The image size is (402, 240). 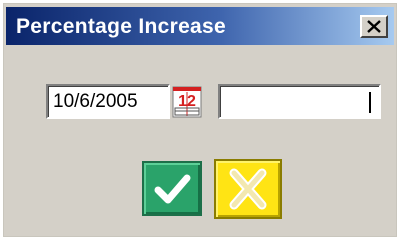 I want to click on dialog-title: Percentage Increase, so click(x=121, y=26).